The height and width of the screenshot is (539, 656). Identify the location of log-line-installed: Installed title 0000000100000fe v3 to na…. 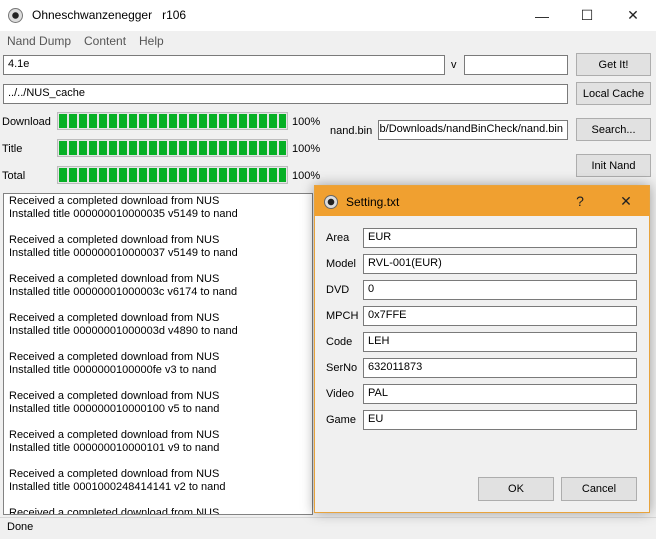
(113, 370).